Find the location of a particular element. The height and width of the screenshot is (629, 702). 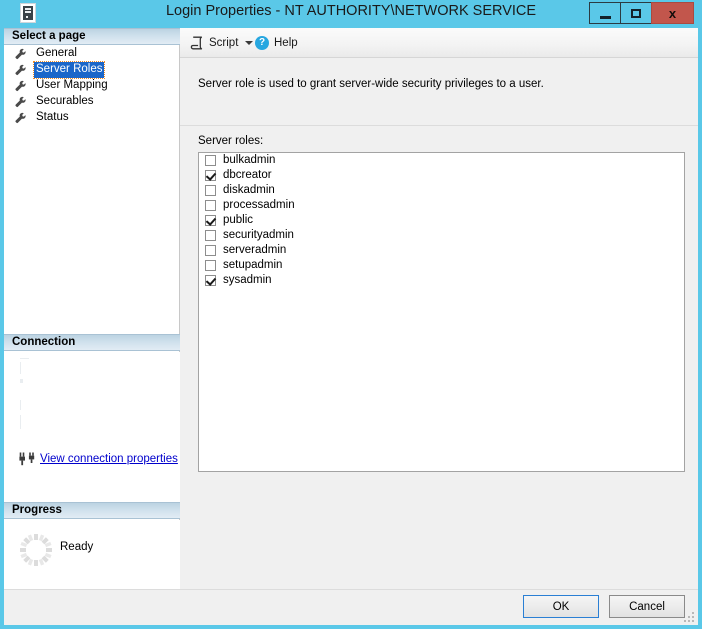

ok-button: OK is located at coordinates (561, 606).